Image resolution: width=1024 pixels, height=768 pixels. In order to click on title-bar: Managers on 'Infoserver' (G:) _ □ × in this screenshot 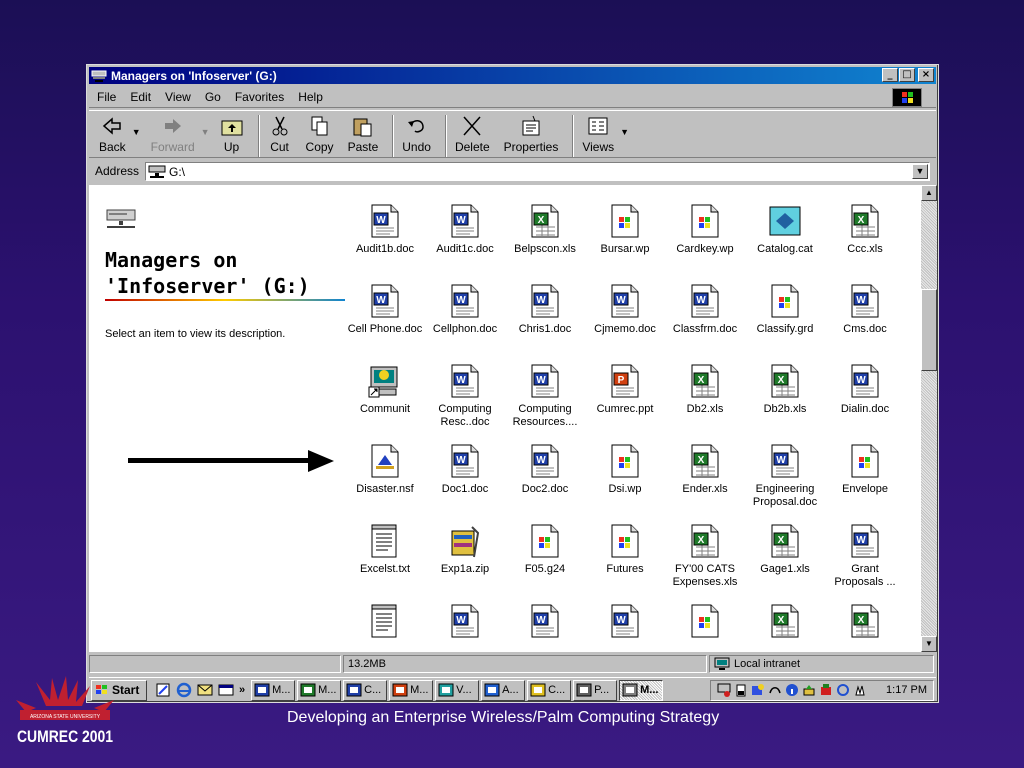, I will do `click(512, 75)`.